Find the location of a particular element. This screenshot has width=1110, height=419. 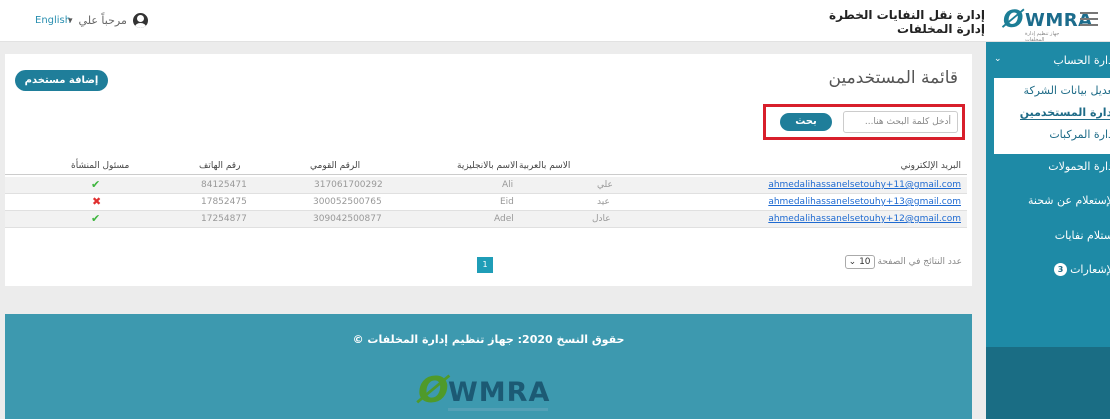

row-phone: 17254877 is located at coordinates (224, 219).